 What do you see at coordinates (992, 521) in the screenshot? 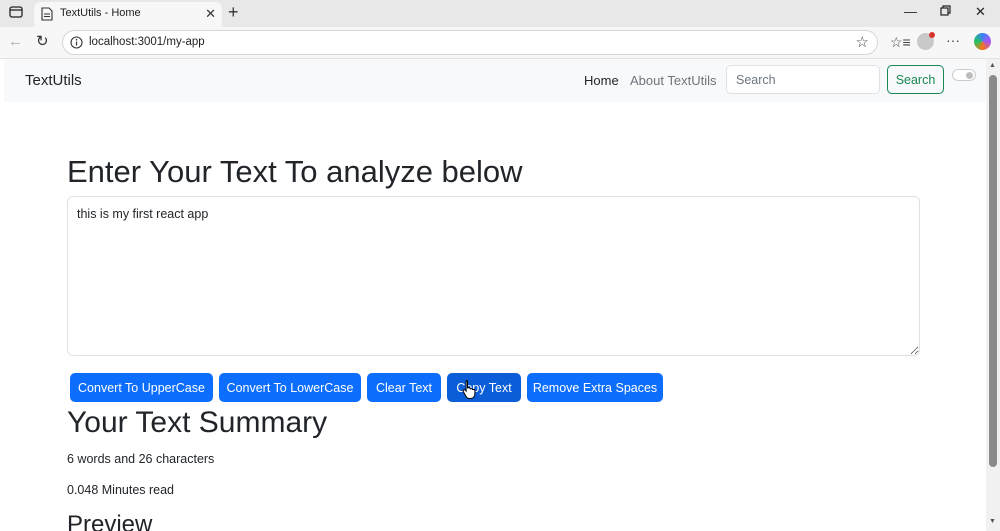
I see `scroll-down-icon: ▼` at bounding box center [992, 521].